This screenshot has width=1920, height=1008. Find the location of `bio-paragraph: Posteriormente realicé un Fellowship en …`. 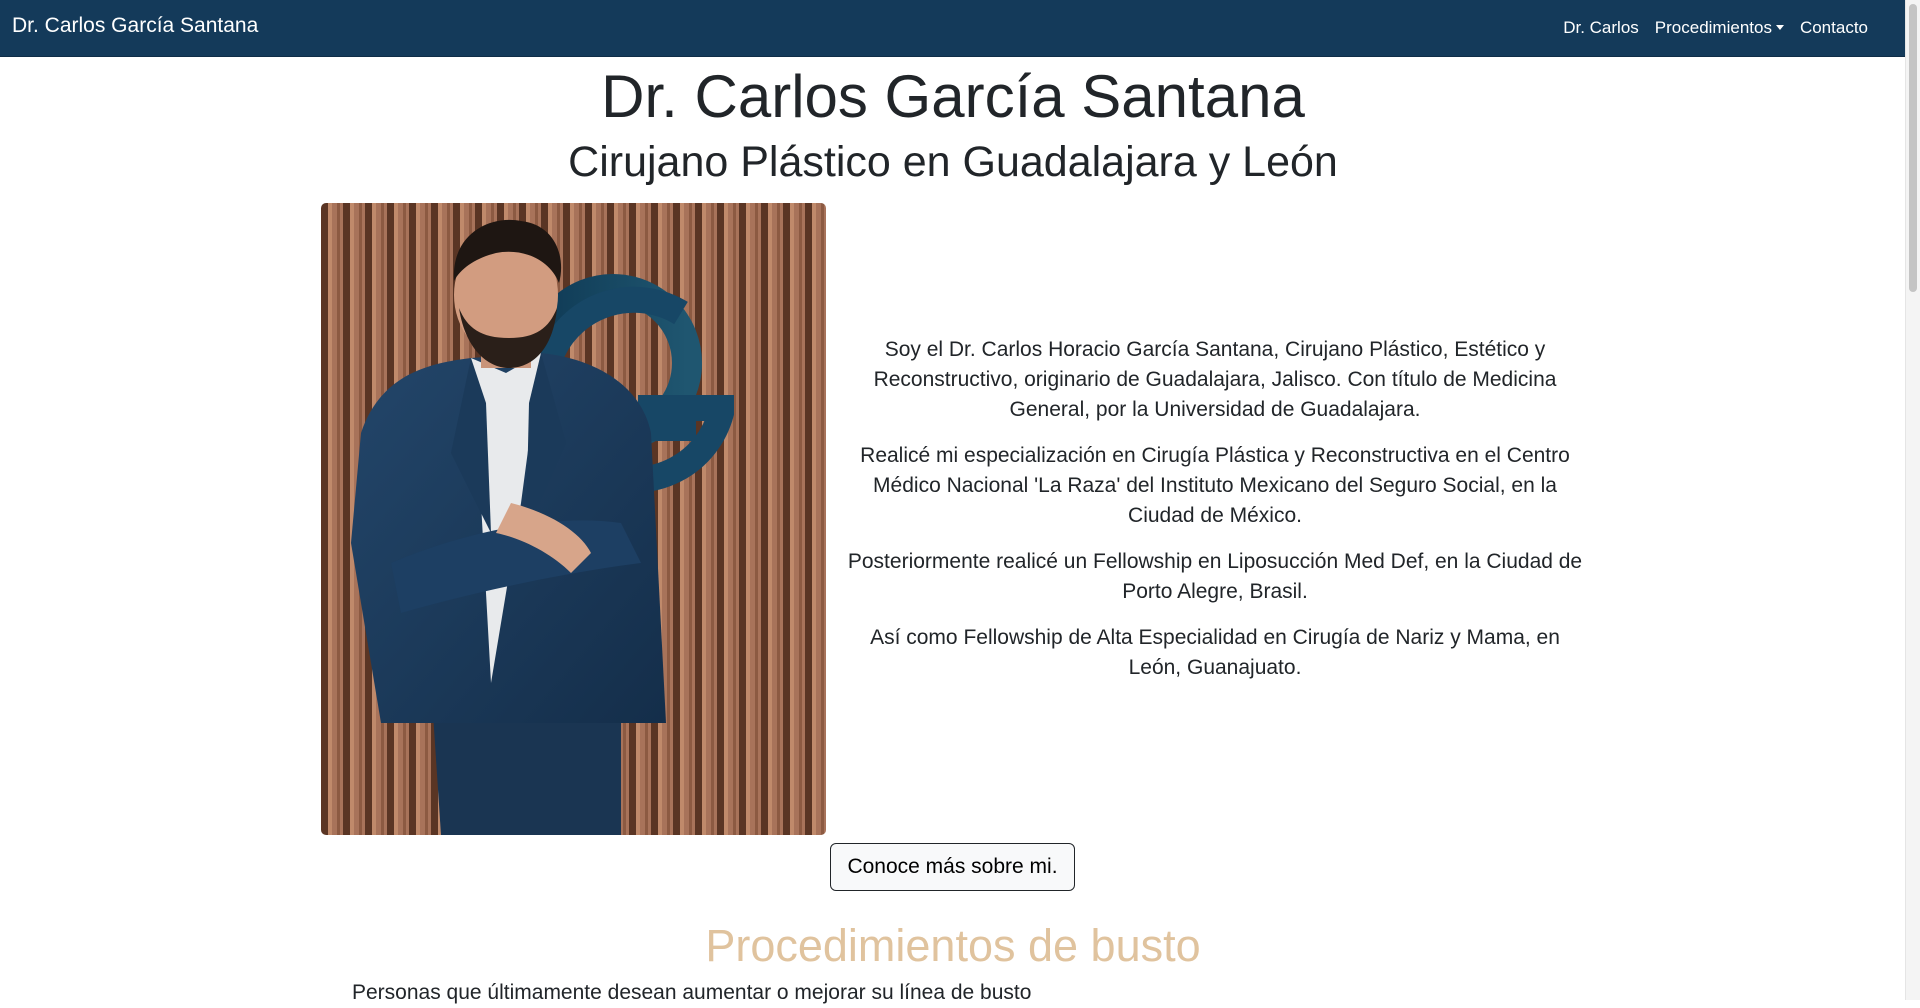

bio-paragraph: Posteriormente realicé un Fellowship en … is located at coordinates (1215, 576).